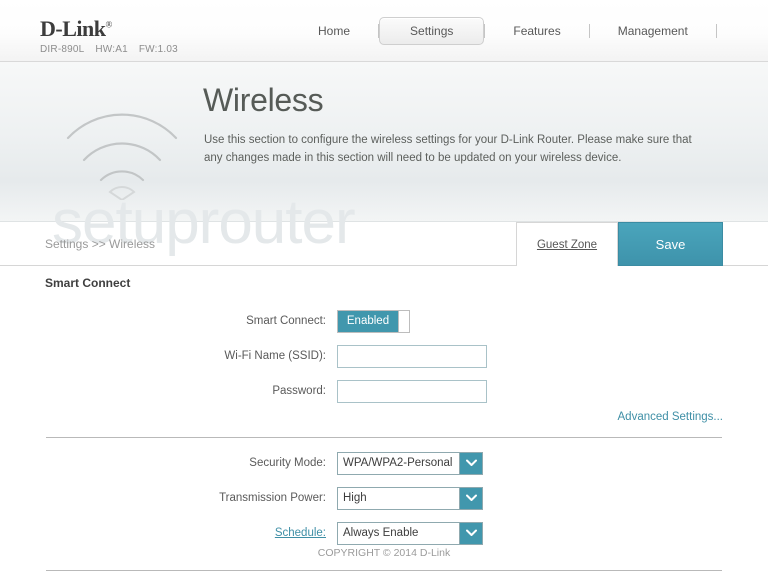  I want to click on form-row-schedule: Schedule: Always Enable, so click(384, 533).